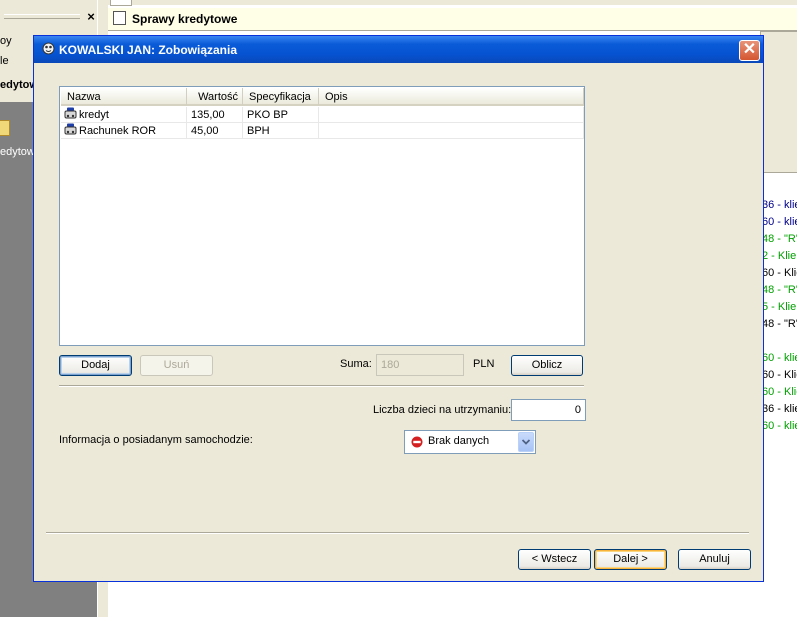  Describe the element at coordinates (397, 533) in the screenshot. I see `separator-bottom` at that location.